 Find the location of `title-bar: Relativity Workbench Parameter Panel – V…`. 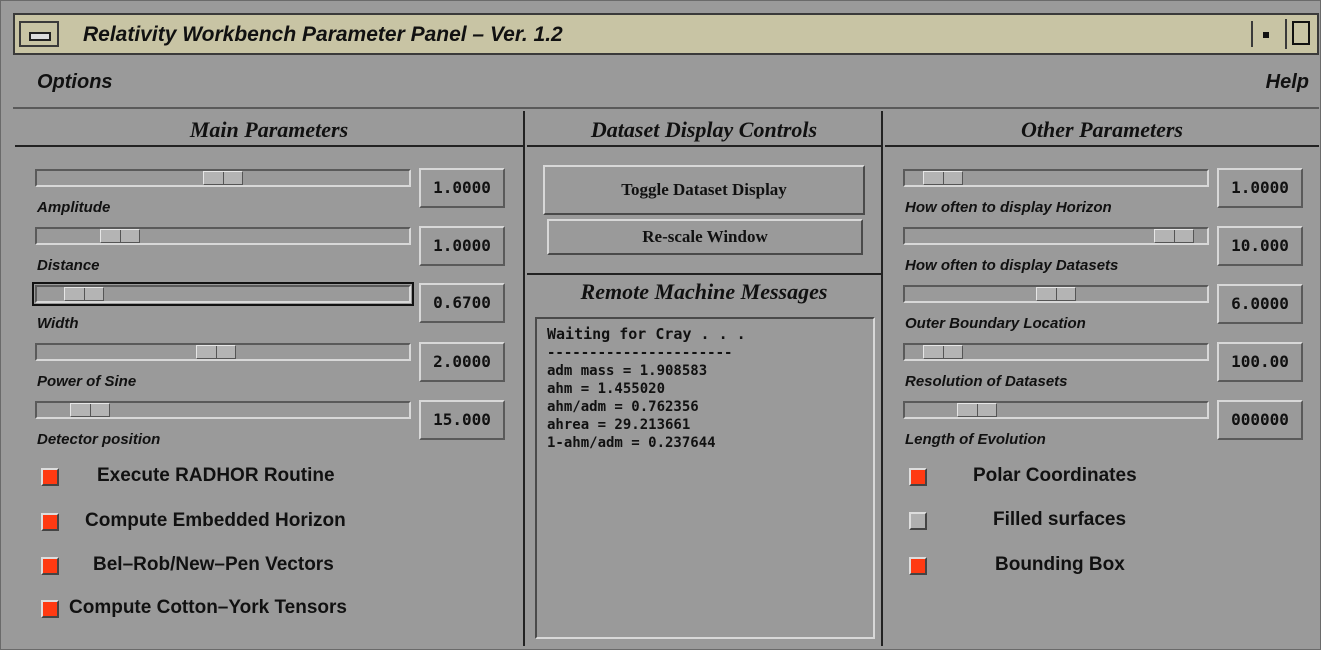

title-bar: Relativity Workbench Parameter Panel – V… is located at coordinates (666, 34).